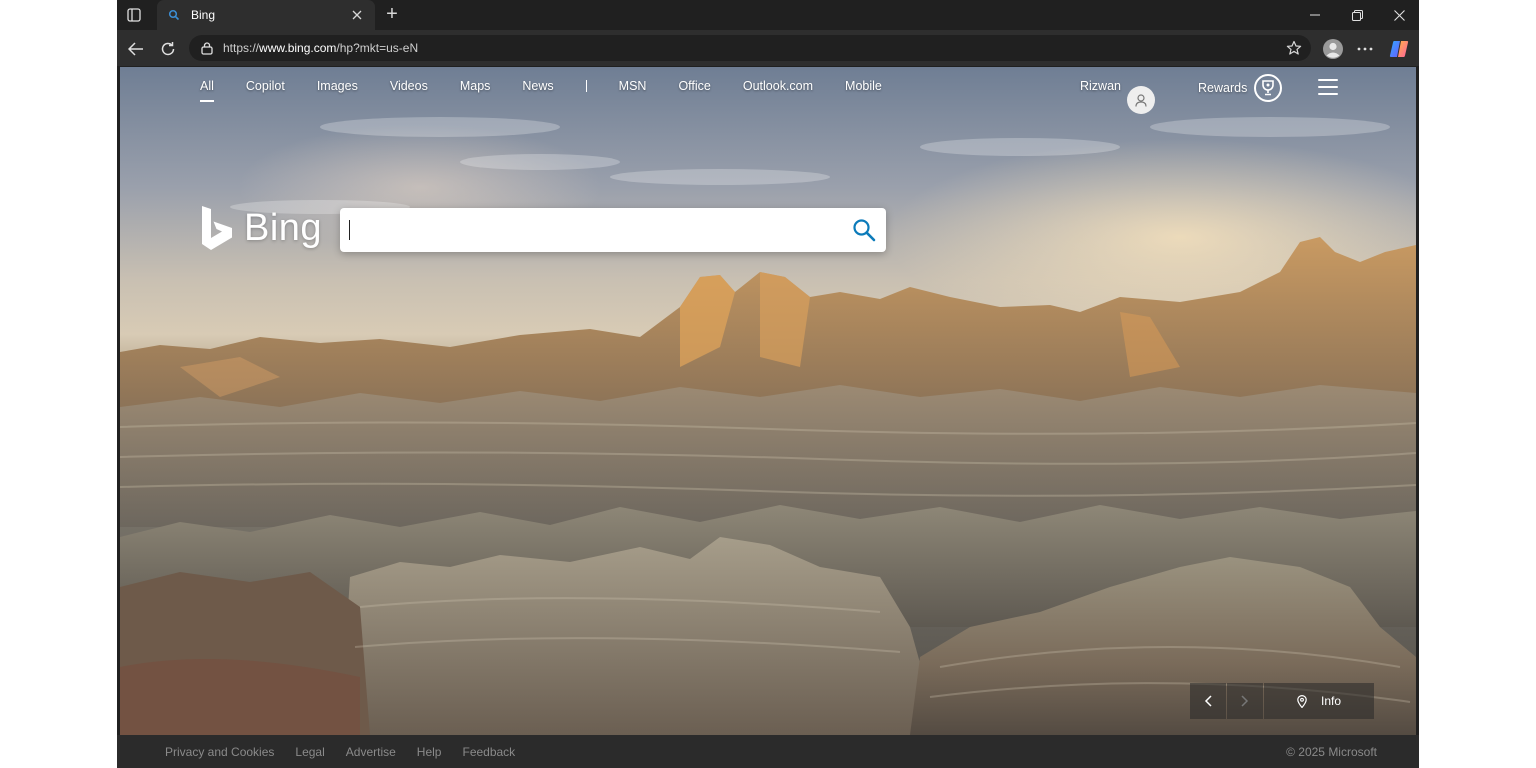 Image resolution: width=1536 pixels, height=768 pixels. What do you see at coordinates (1302, 701) in the screenshot?
I see `location-pin-icon` at bounding box center [1302, 701].